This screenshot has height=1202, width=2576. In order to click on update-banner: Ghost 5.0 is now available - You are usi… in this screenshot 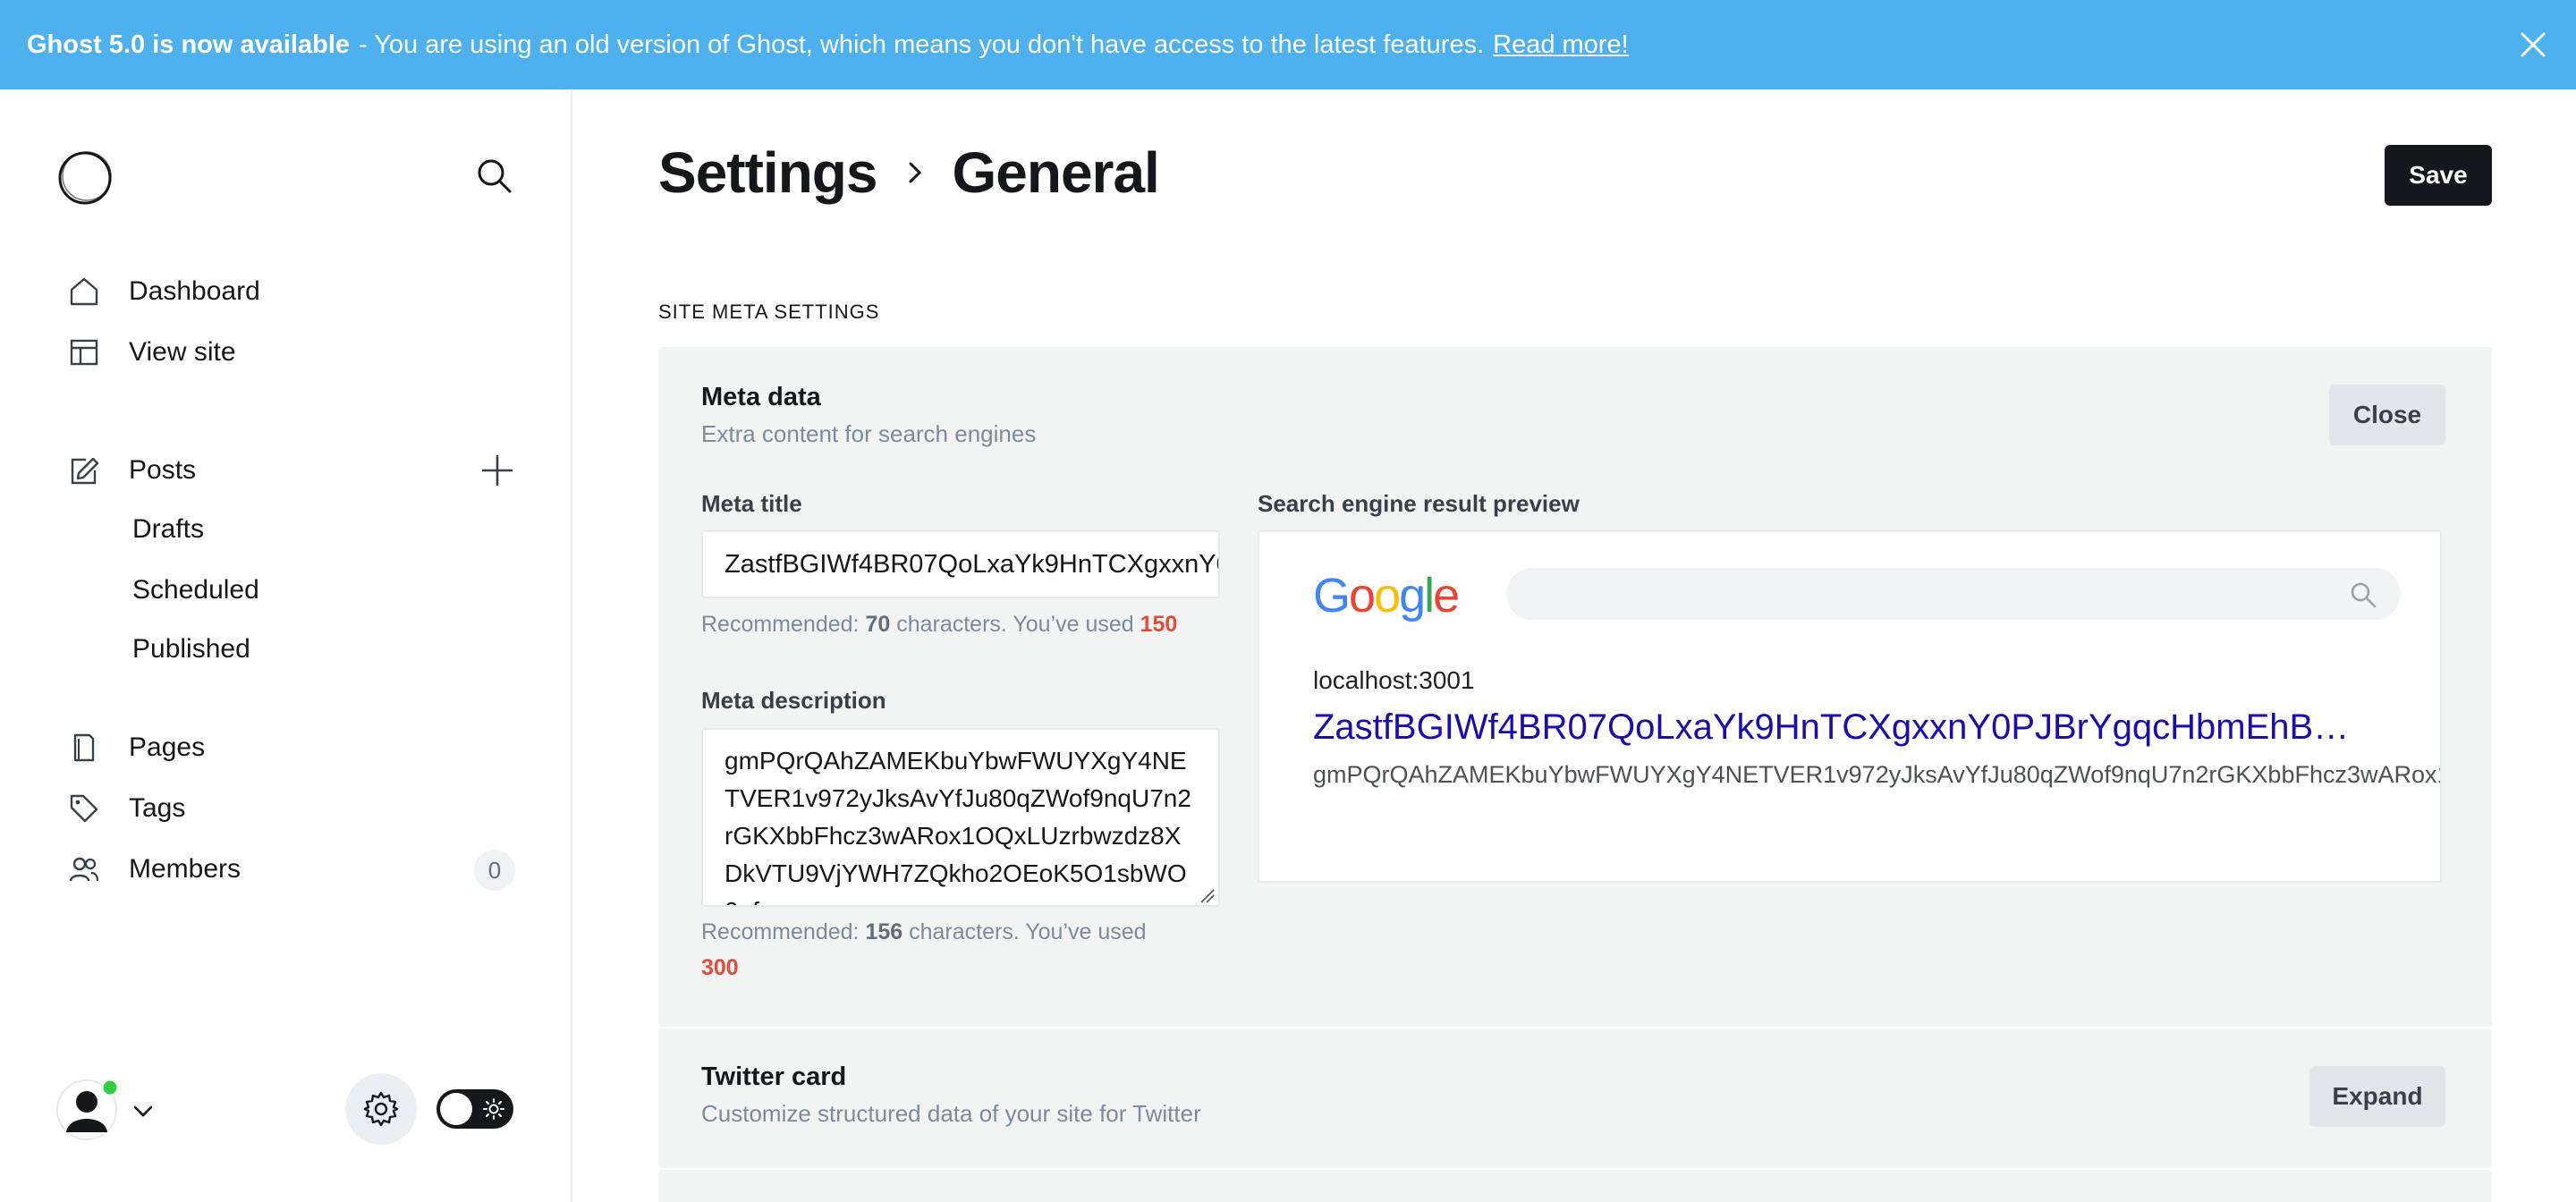, I will do `click(1288, 44)`.